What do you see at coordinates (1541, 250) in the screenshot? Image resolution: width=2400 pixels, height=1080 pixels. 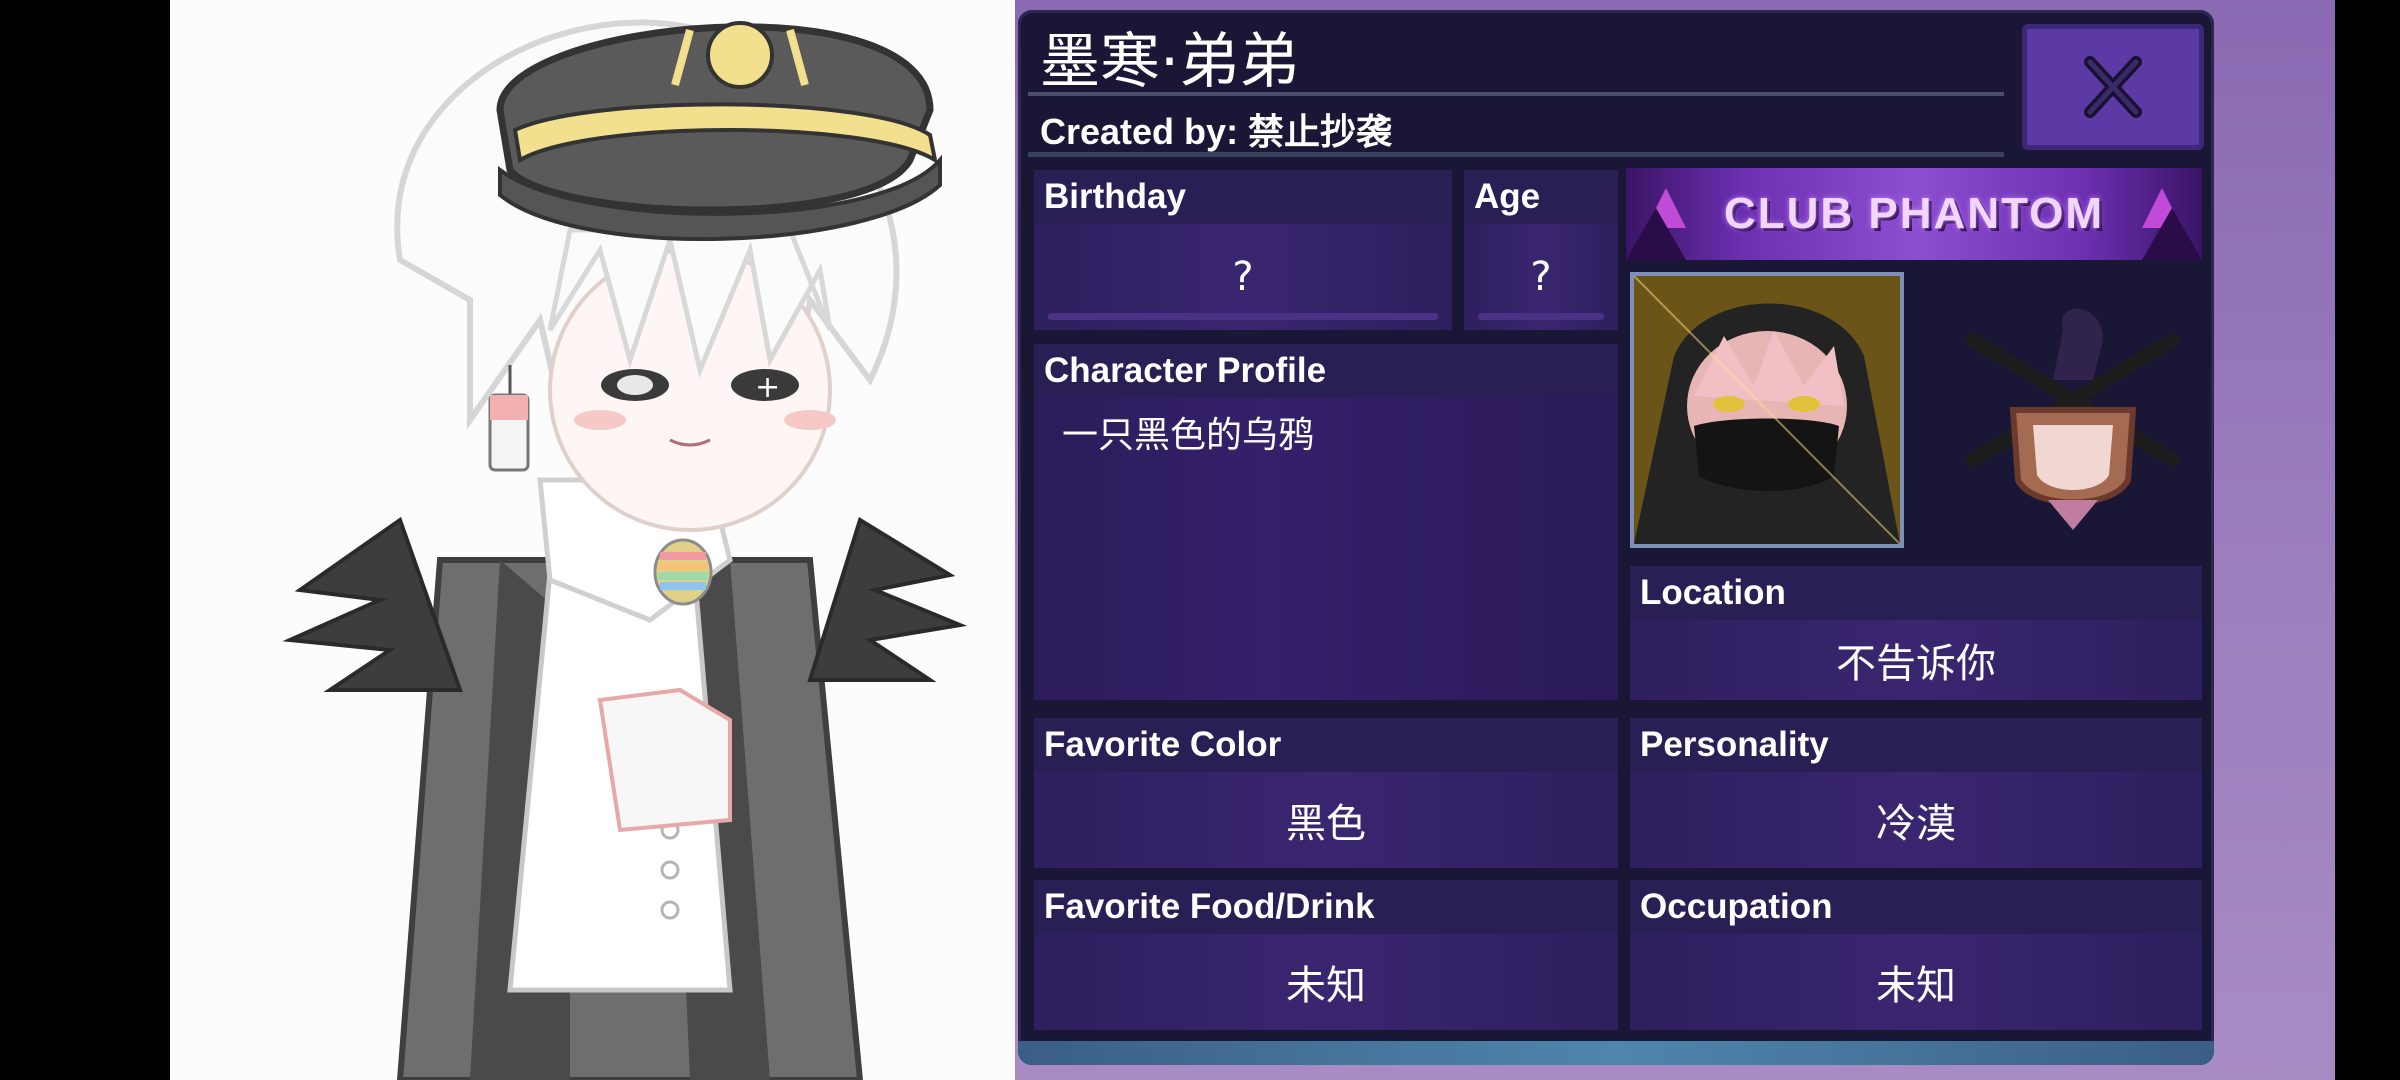 I see `age-field: Age ?` at bounding box center [1541, 250].